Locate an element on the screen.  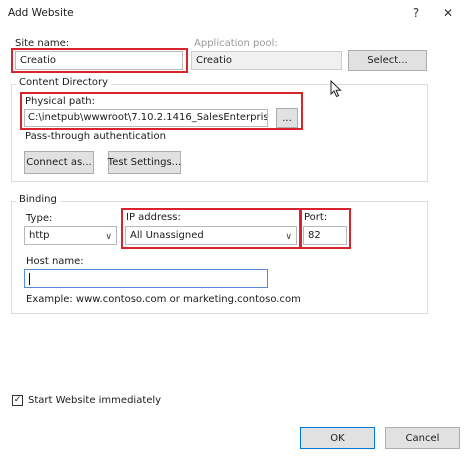
port-input: 82 is located at coordinates (325, 235).